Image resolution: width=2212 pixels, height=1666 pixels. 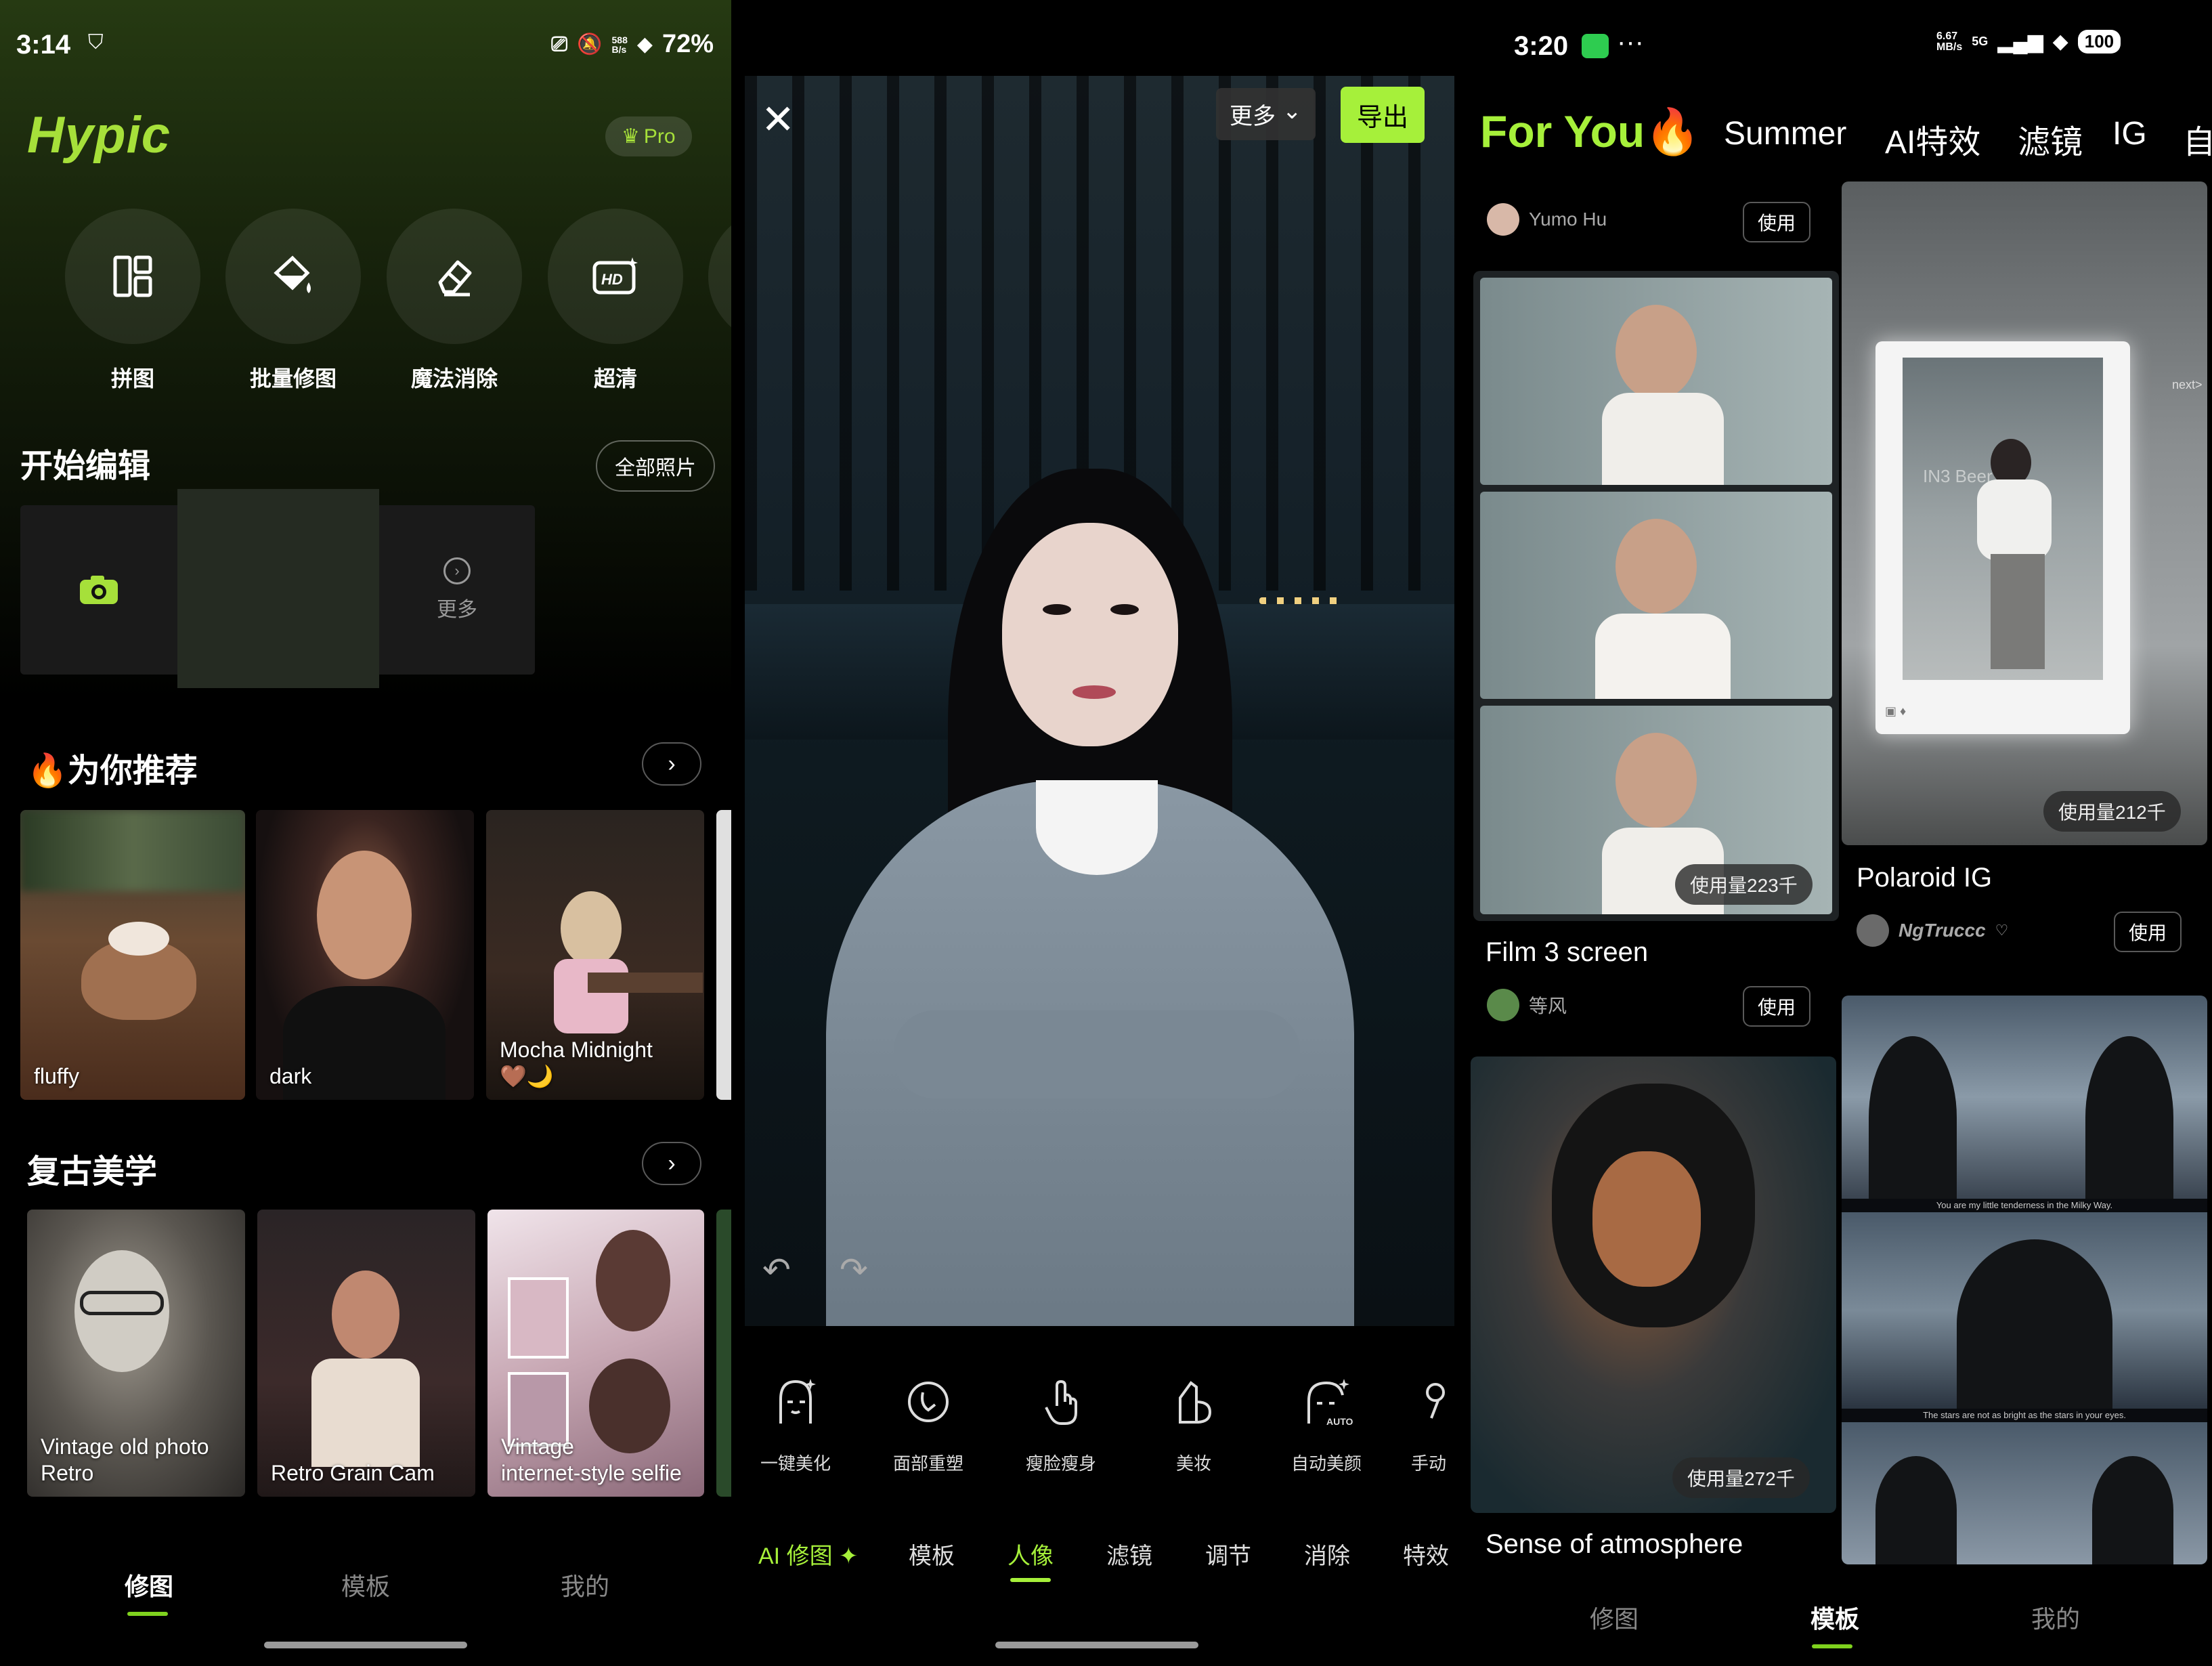 I want to click on tool-face-reshape: 面部重塑, so click(x=928, y=1425).